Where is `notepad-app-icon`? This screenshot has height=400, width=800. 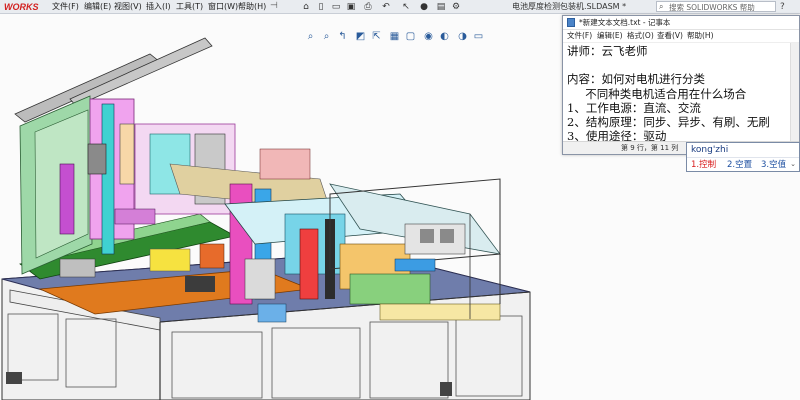 notepad-app-icon is located at coordinates (571, 22).